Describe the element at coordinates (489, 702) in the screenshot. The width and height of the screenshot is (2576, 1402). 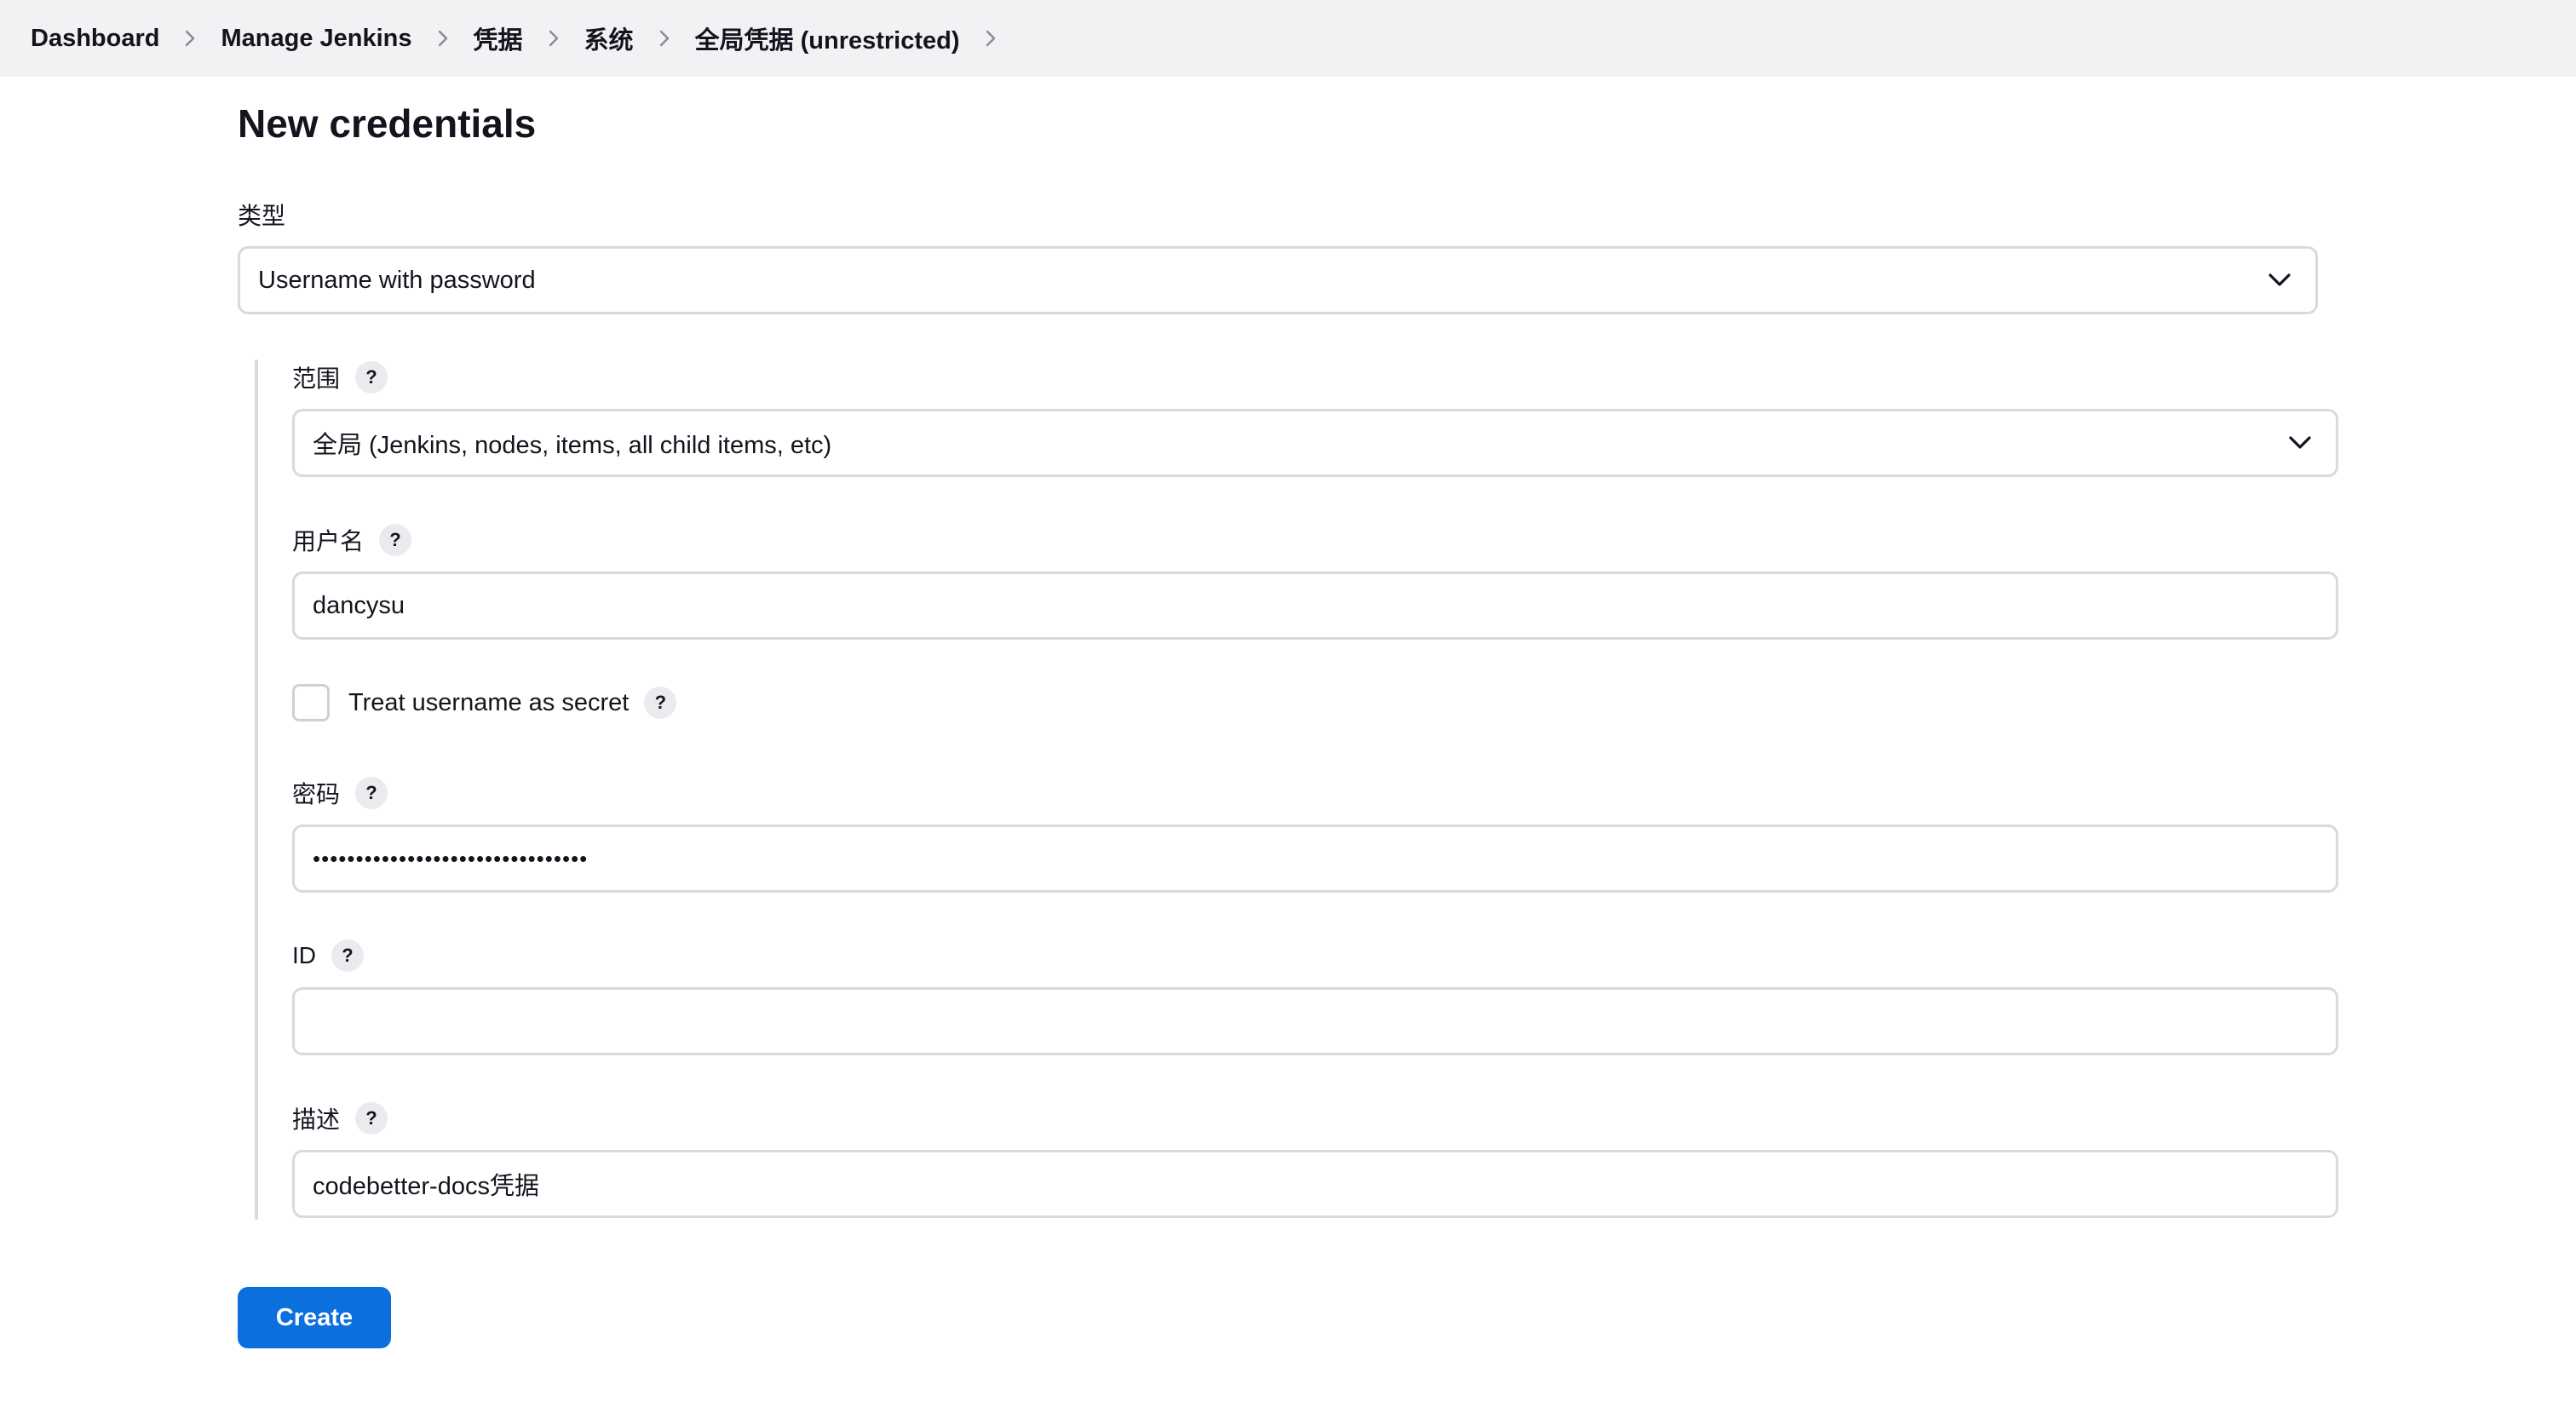
I see `treat-username-secret-label: Treat username as secret` at that location.